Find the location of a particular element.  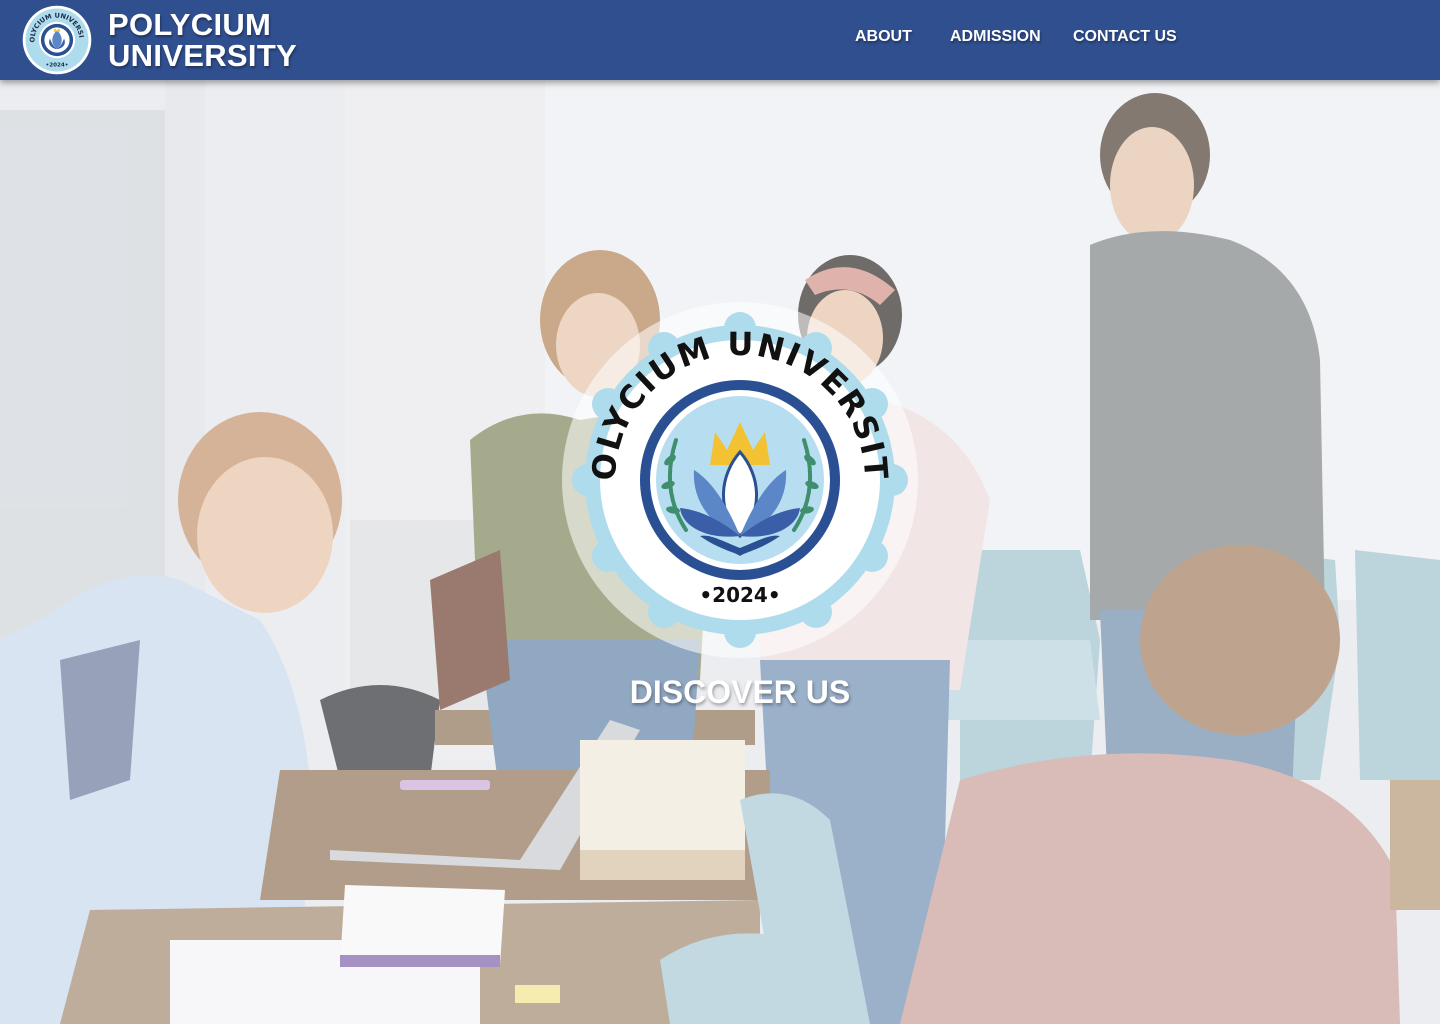

nav-link-about: ABOUT is located at coordinates (883, 37).